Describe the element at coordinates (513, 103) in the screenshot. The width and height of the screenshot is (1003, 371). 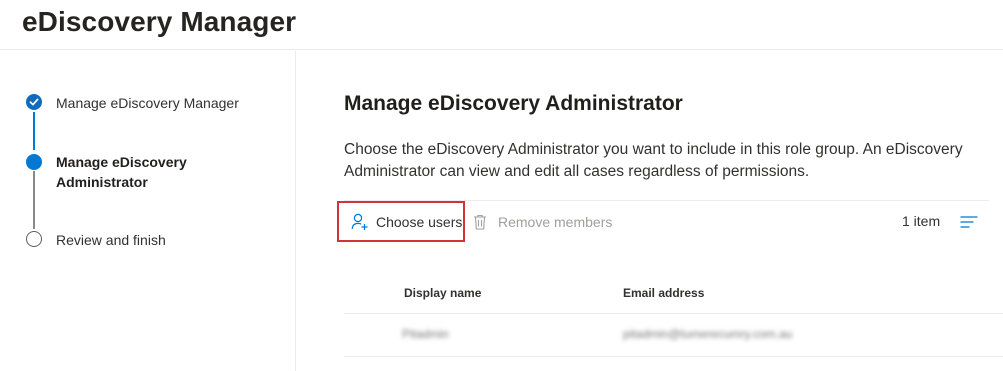
I see `page-title: Manage eDiscovery Administrator` at that location.